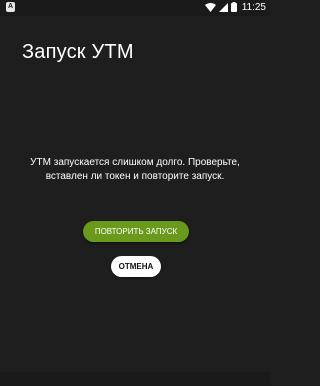  I want to click on status-icons: 11:25, so click(235, 8).